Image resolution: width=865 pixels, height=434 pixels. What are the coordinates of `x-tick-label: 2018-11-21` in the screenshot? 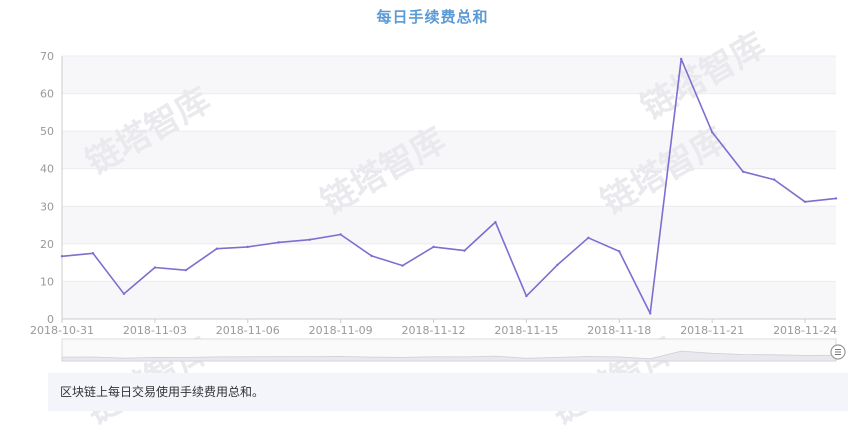 It's located at (712, 330).